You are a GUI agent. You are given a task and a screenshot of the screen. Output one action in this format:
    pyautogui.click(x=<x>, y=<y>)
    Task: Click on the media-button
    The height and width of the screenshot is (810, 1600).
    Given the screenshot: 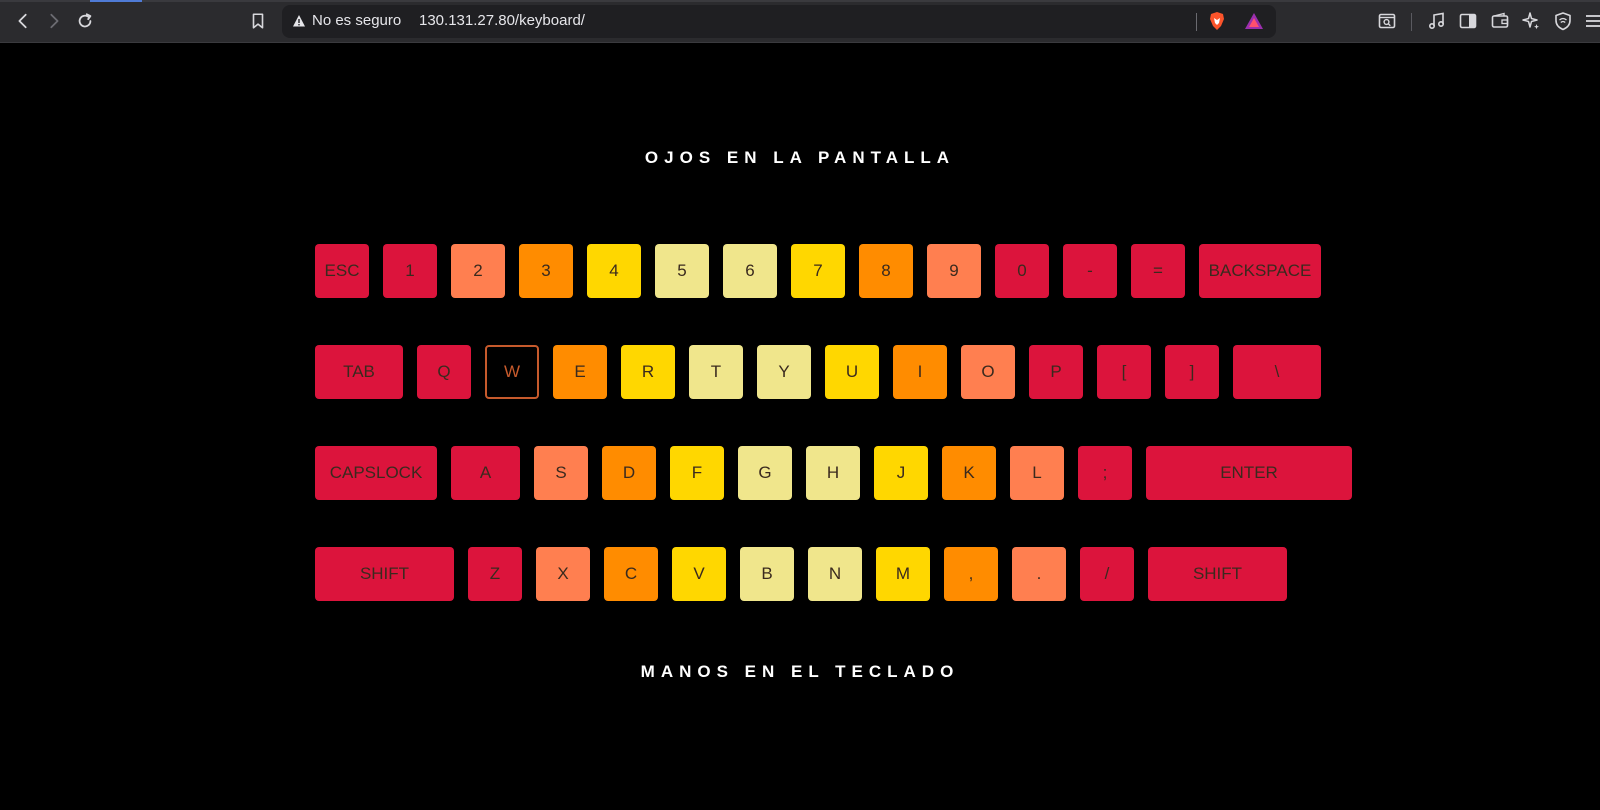 What is the action you would take?
    pyautogui.click(x=1437, y=21)
    